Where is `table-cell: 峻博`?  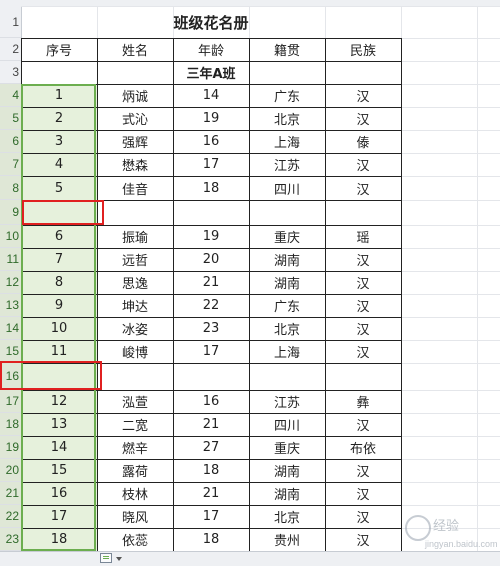
table-cell: 峻博 is located at coordinates (135, 351).